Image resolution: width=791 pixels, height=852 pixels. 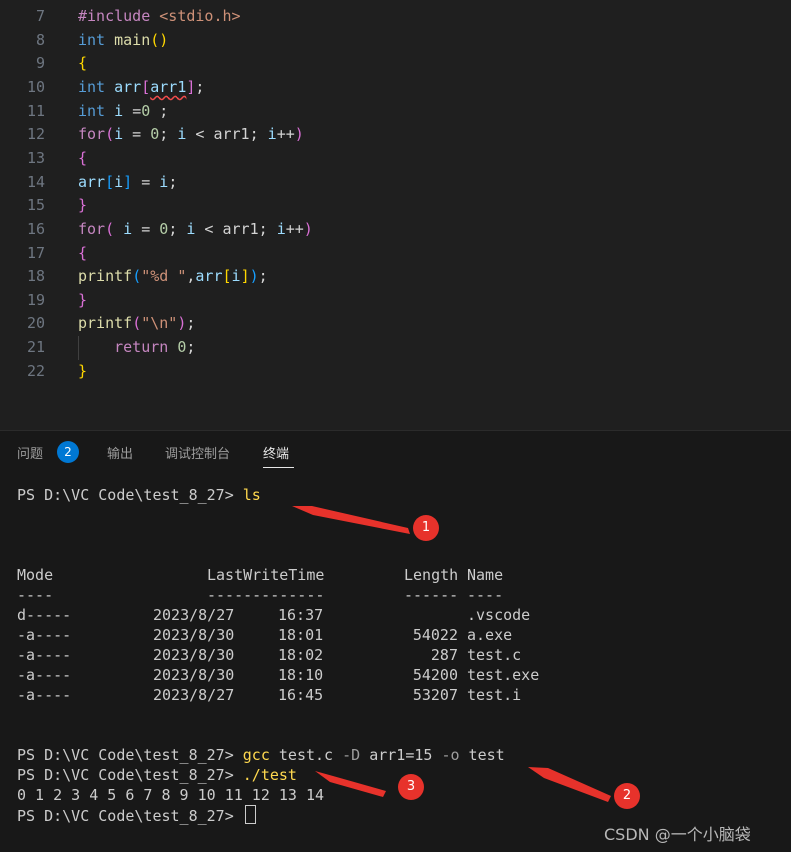 I want to click on line-number: 15, so click(x=35, y=205).